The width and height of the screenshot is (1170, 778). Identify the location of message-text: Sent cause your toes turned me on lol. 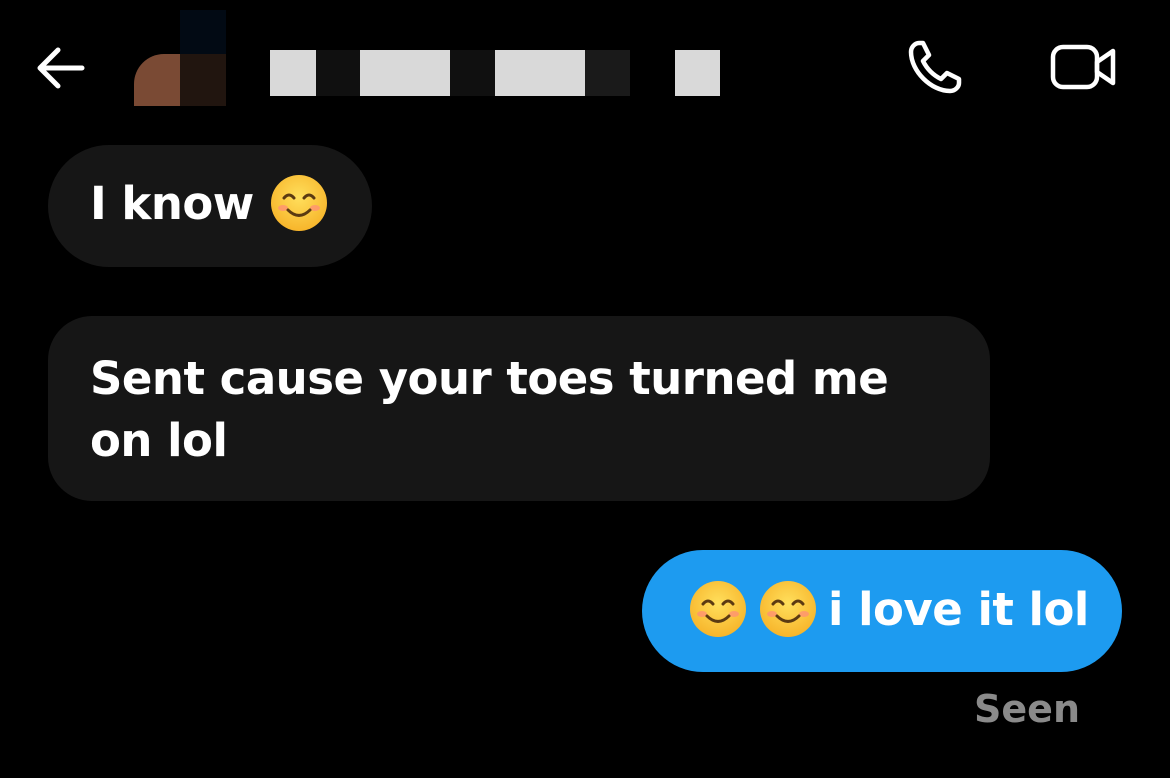
(489, 409).